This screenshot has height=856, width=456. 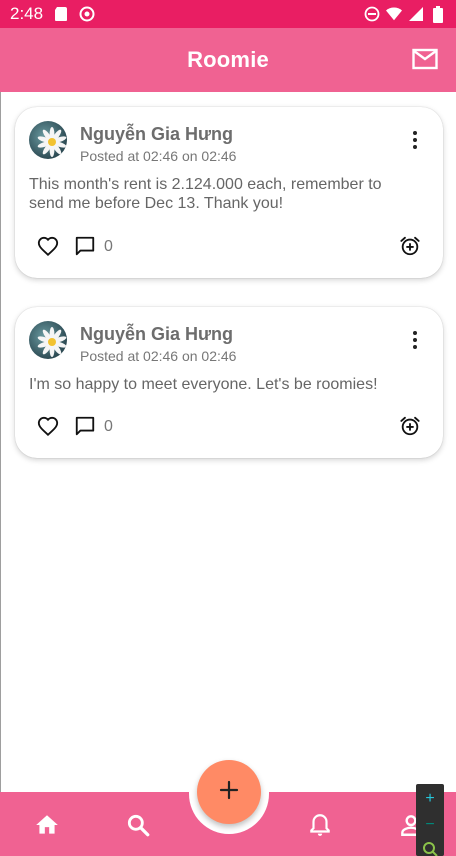 I want to click on app-title: Roomie, so click(x=228, y=59).